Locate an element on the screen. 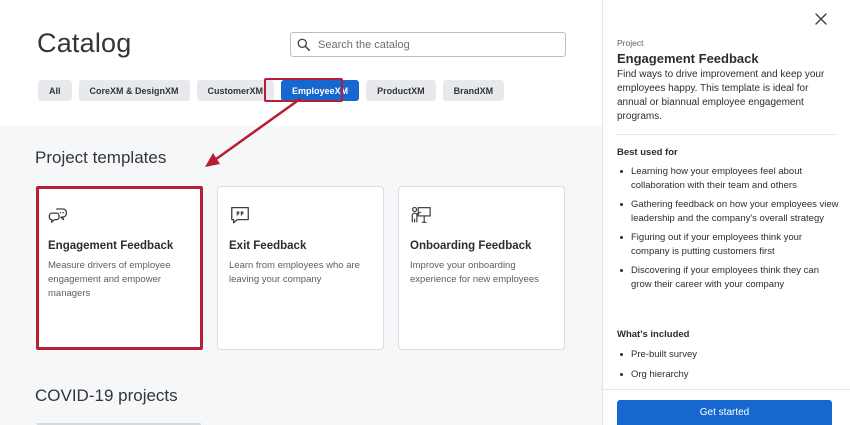  chat-bubbles-icon is located at coordinates (59, 215).